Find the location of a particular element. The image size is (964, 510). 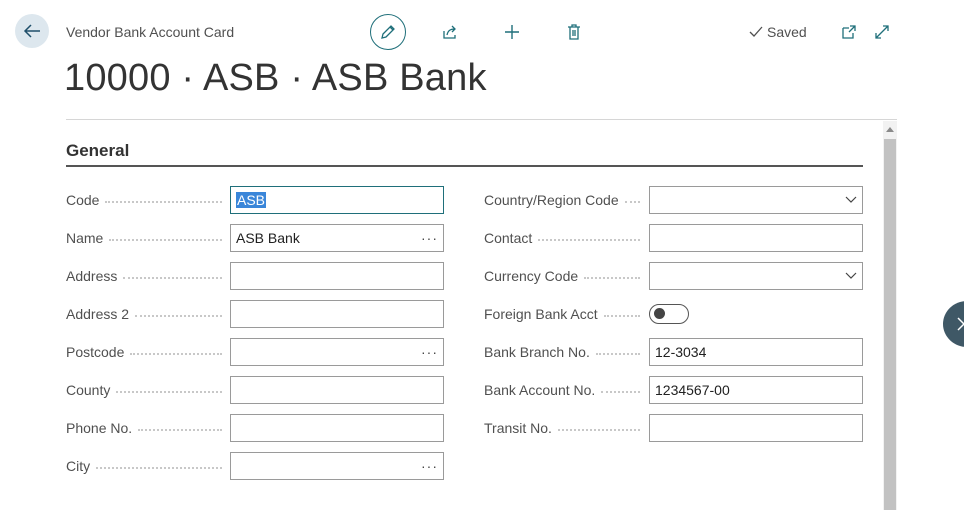

arrow-left-icon is located at coordinates (31, 31).